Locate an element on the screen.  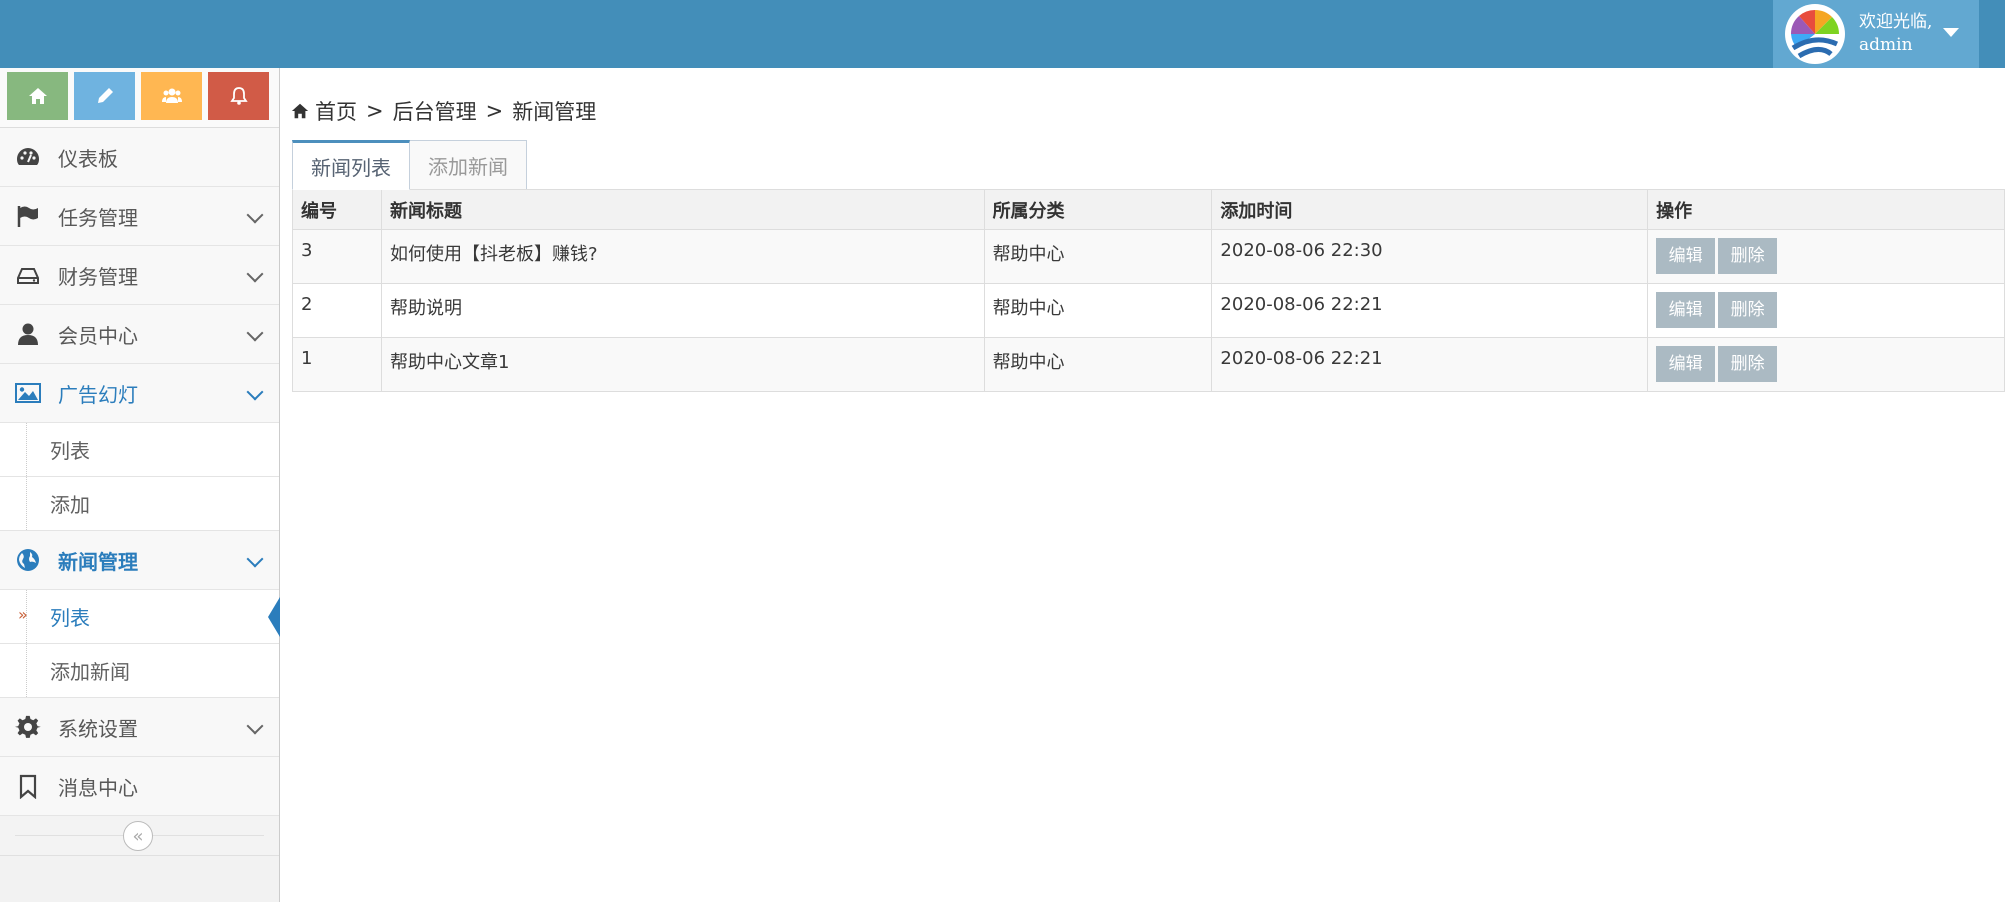
table-header-row: 编号 新闻标题 所属分类 添加时间 操作 is located at coordinates (1148, 209).